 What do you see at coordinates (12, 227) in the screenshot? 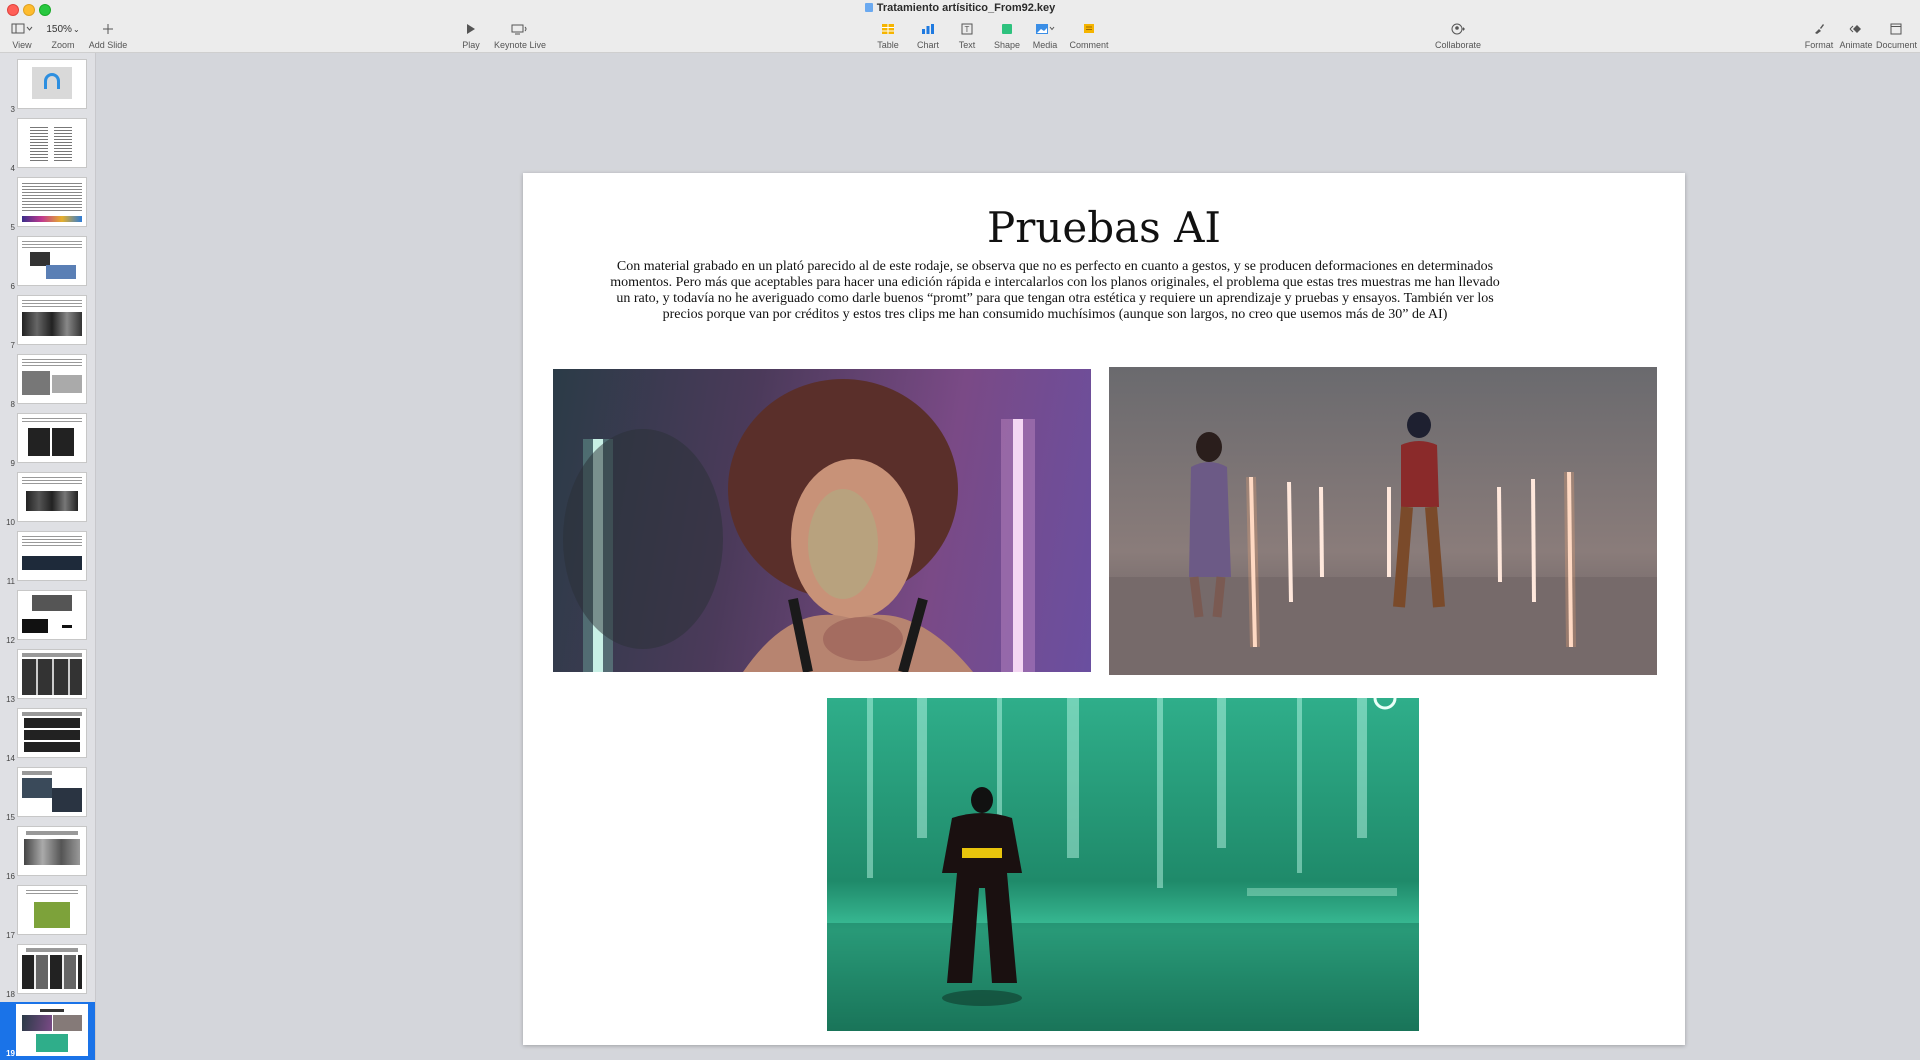
I see `slide-number: 5` at bounding box center [12, 227].